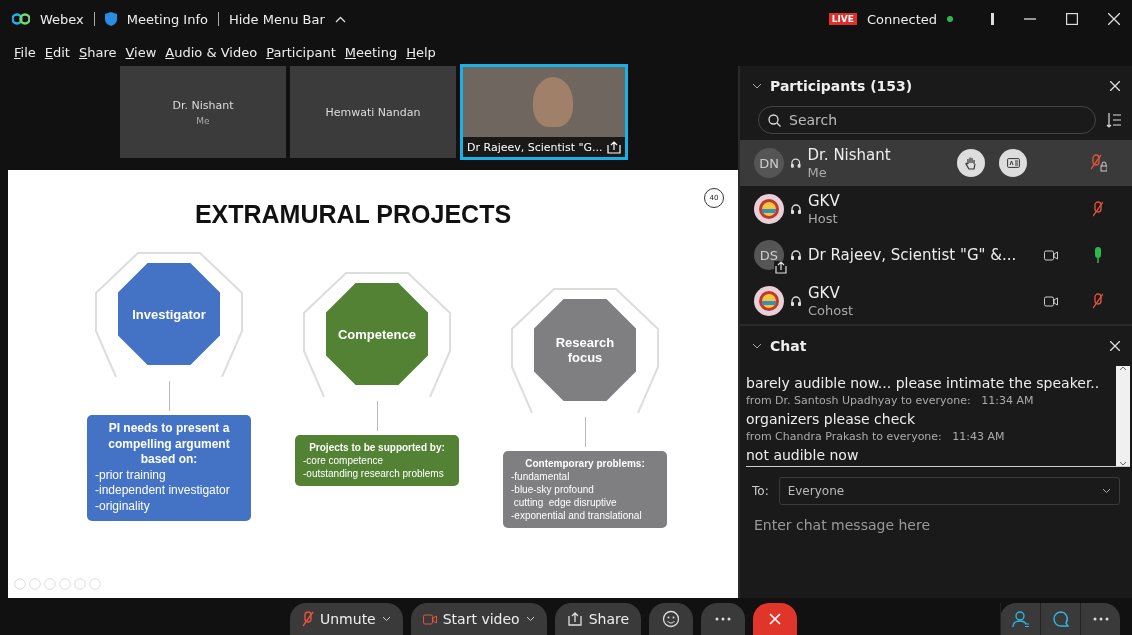  I want to click on chat-message: barely audible now... please intimate the speaker.., so click(923, 383).